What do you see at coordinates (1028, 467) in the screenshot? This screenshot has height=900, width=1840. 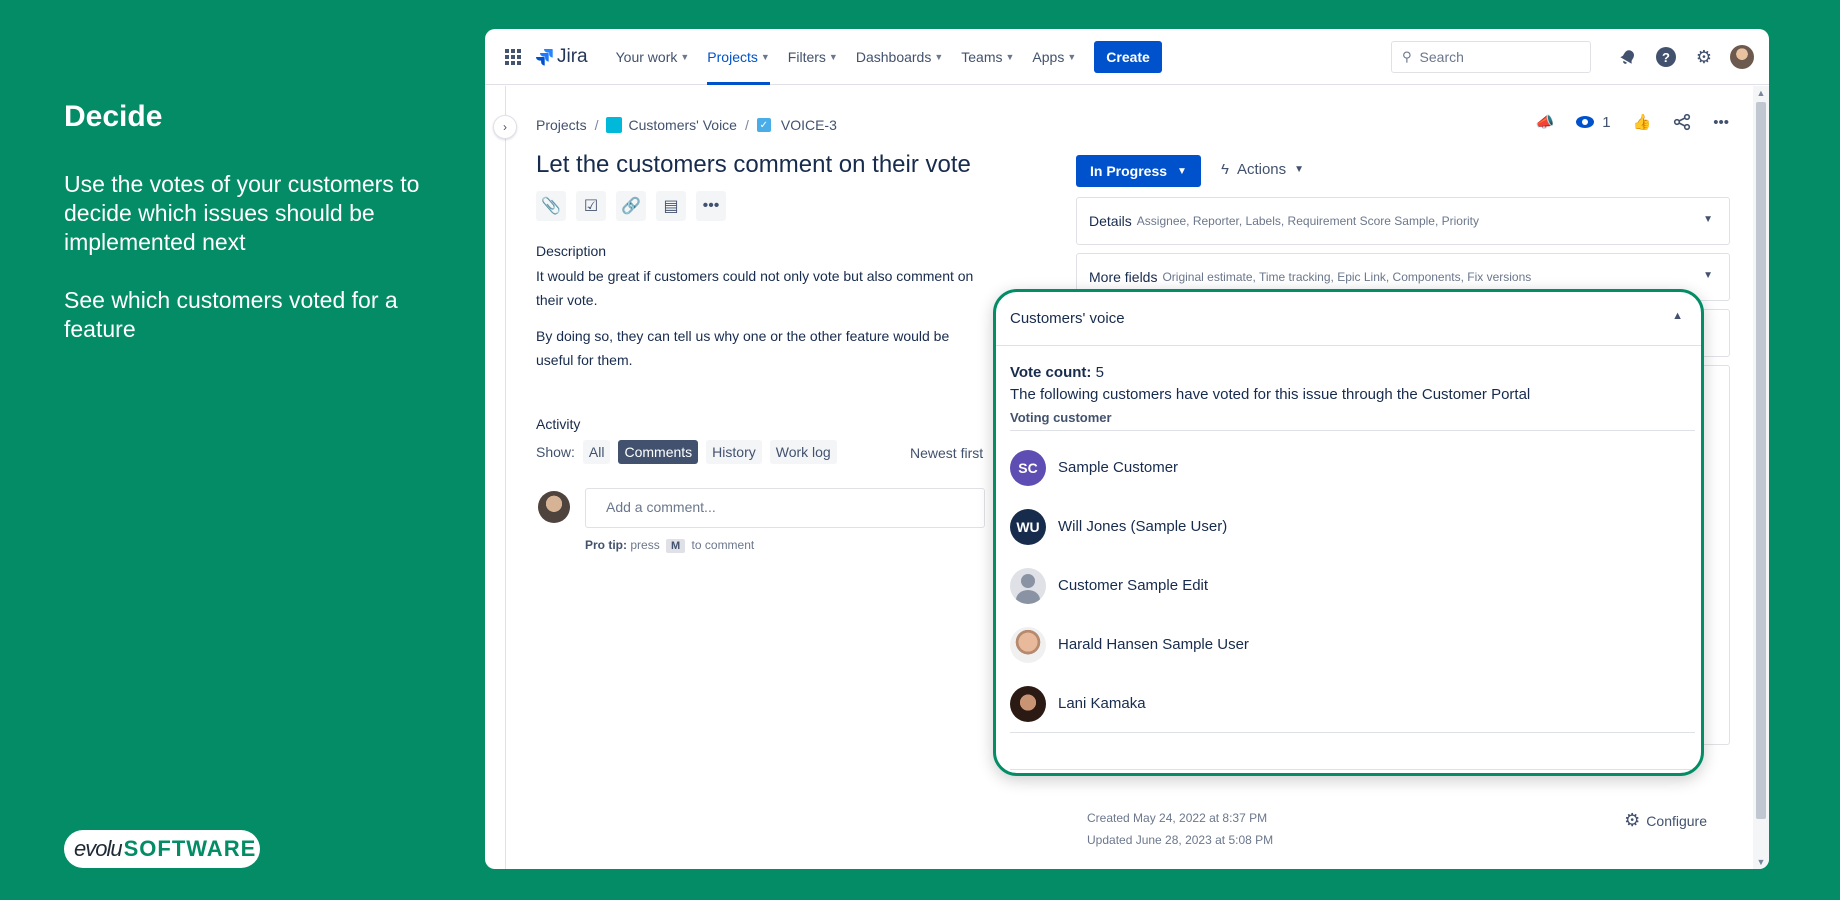 I see `avatar: SC` at bounding box center [1028, 467].